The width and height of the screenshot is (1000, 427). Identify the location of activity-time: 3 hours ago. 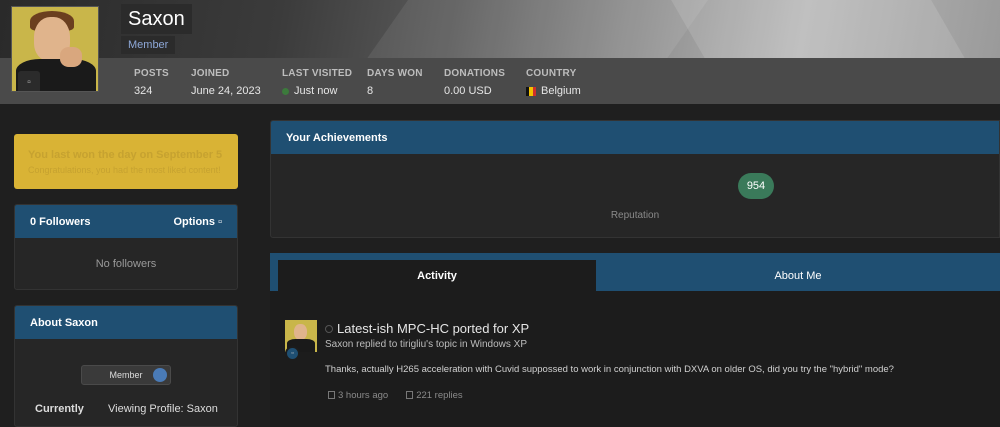
(358, 395).